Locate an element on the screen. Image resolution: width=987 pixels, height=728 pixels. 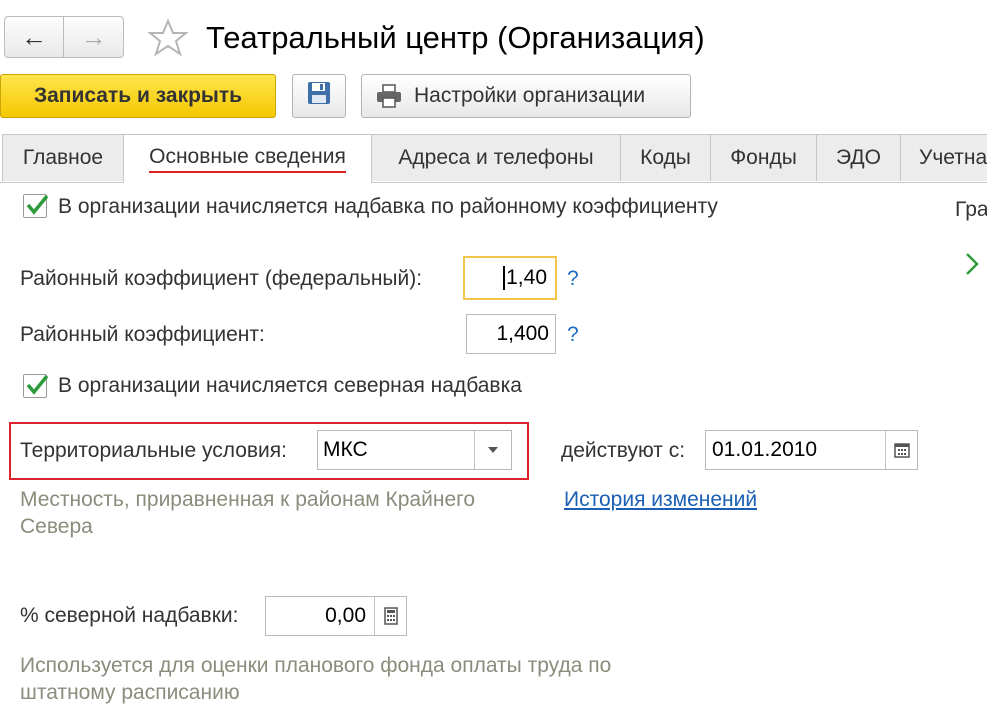
organization-settings-button: Настройки организации is located at coordinates (526, 96).